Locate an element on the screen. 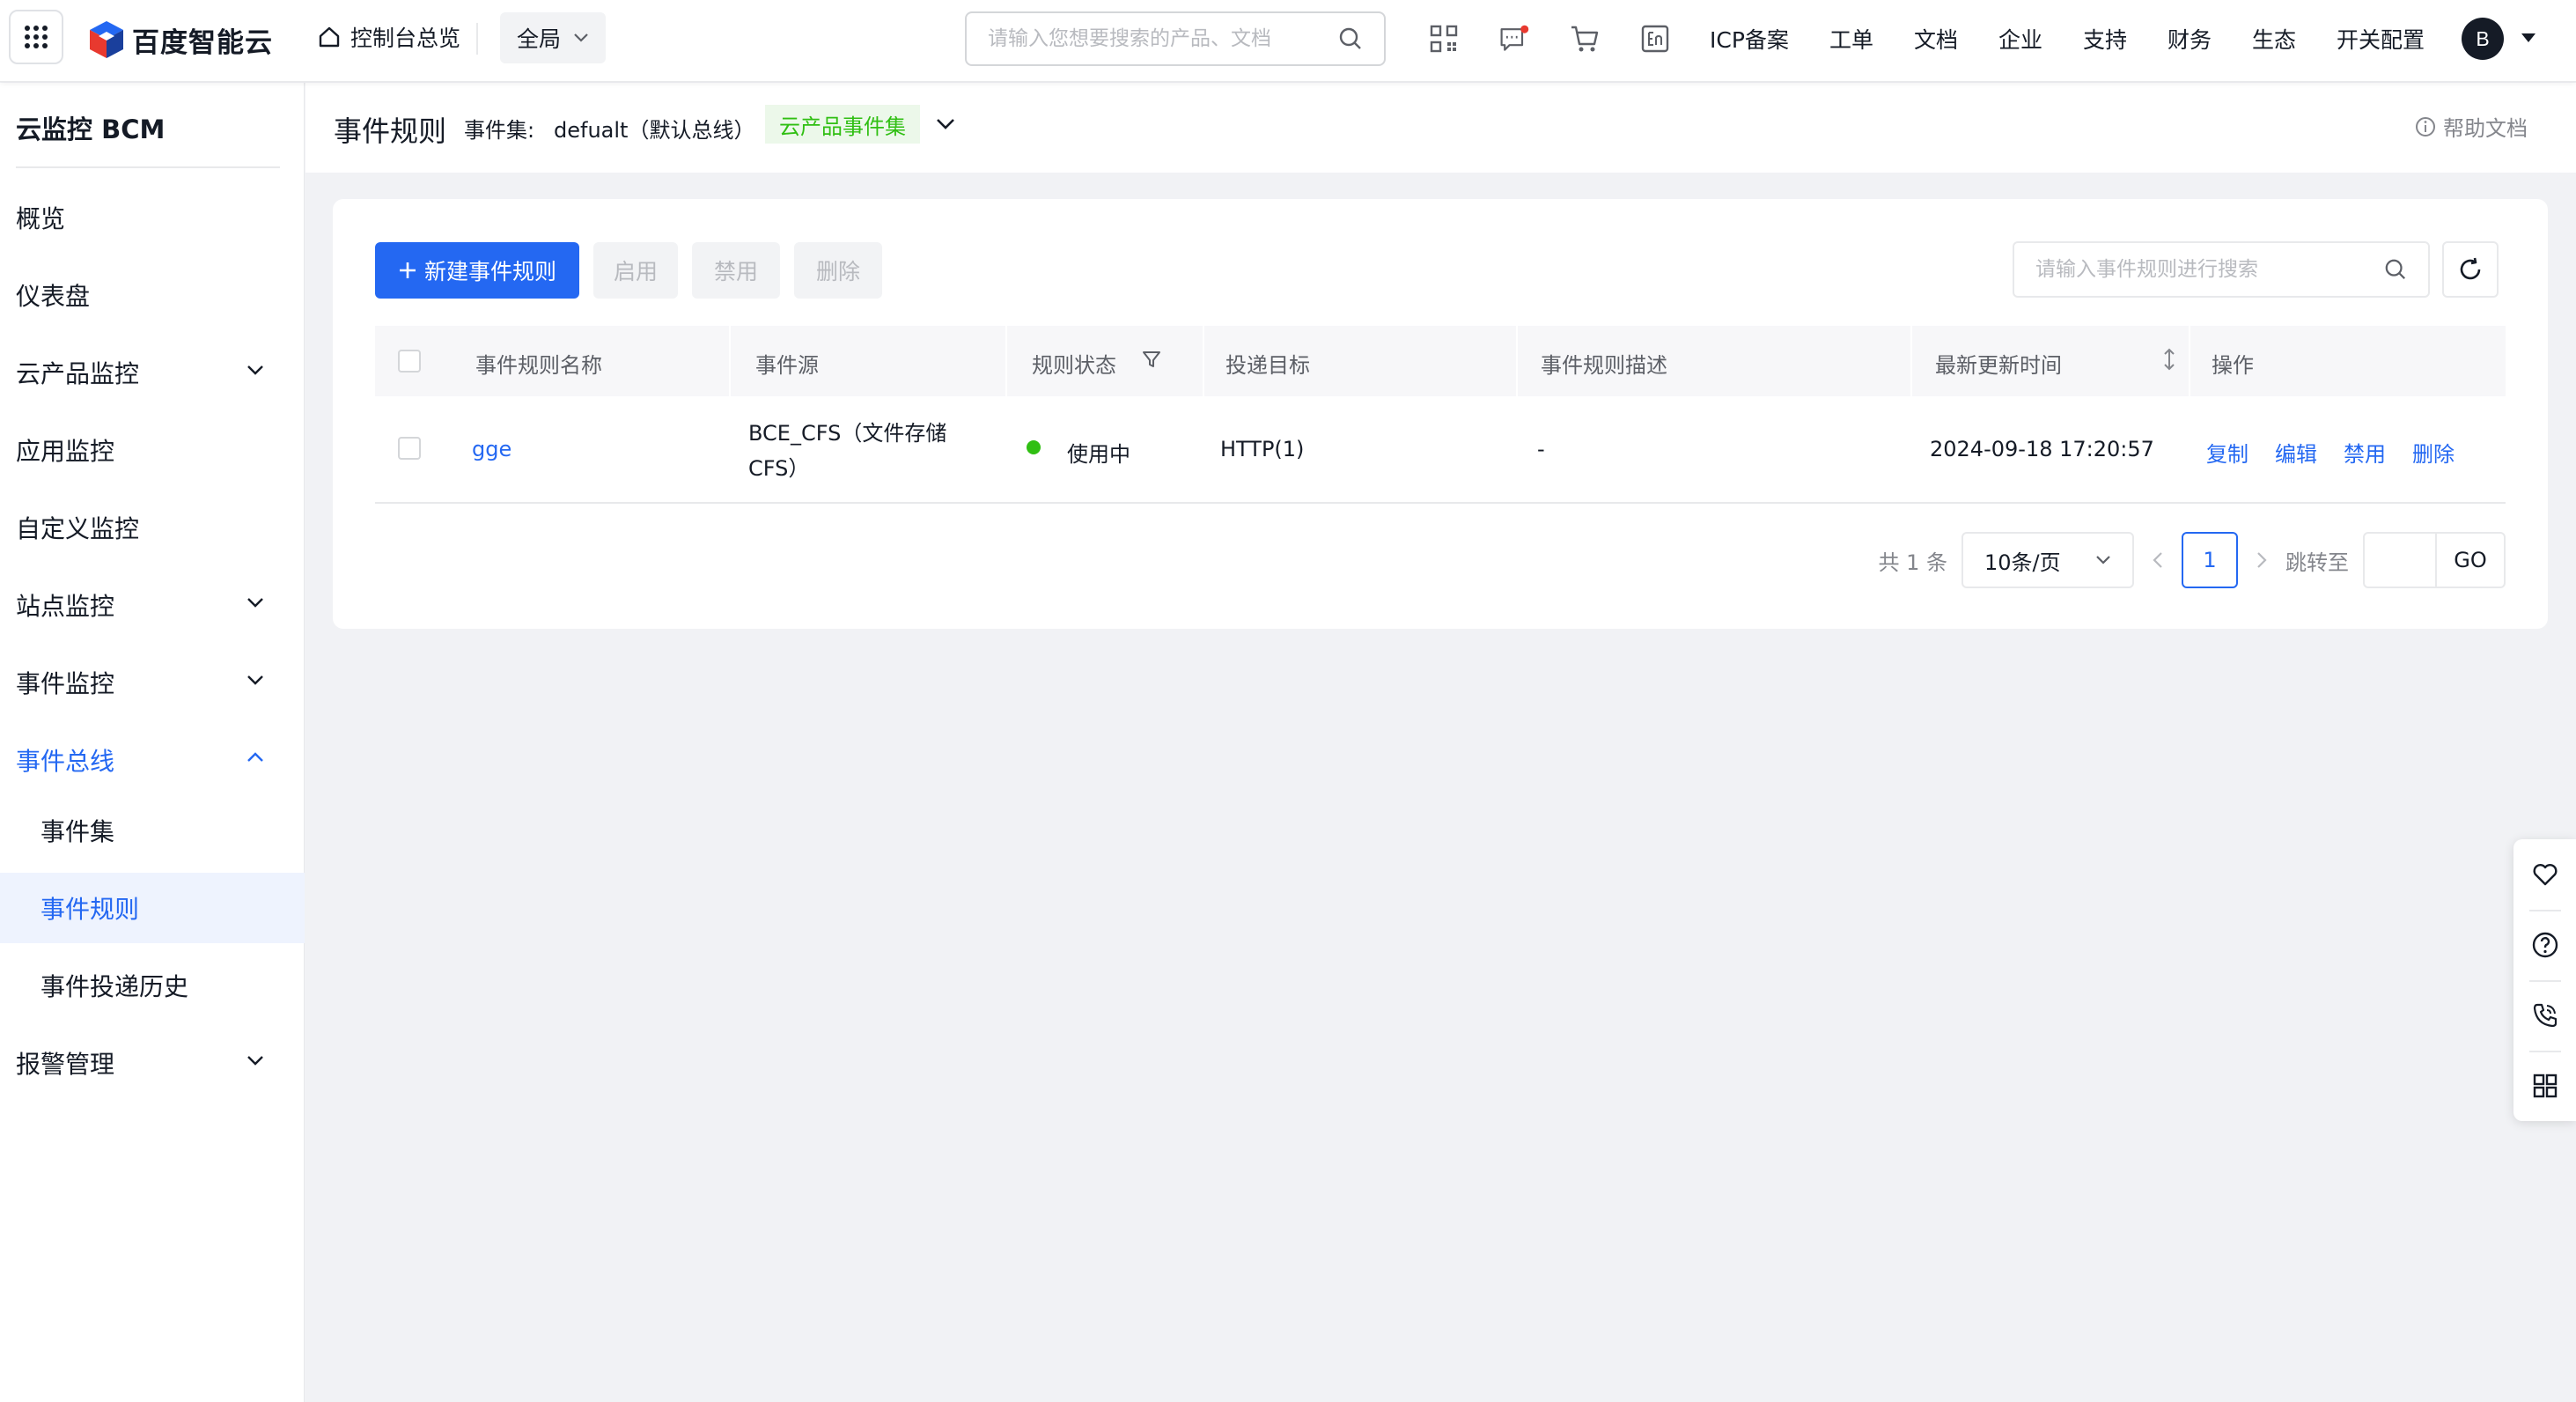  console-home-label: 控制台总览 is located at coordinates (406, 38).